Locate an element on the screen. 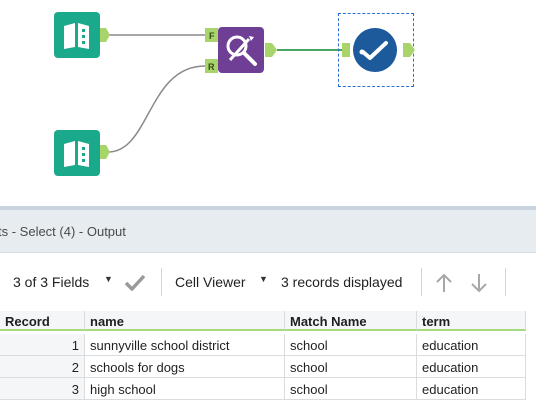 This screenshot has height=405, width=536. cell-name: schools for dogs is located at coordinates (185, 367).